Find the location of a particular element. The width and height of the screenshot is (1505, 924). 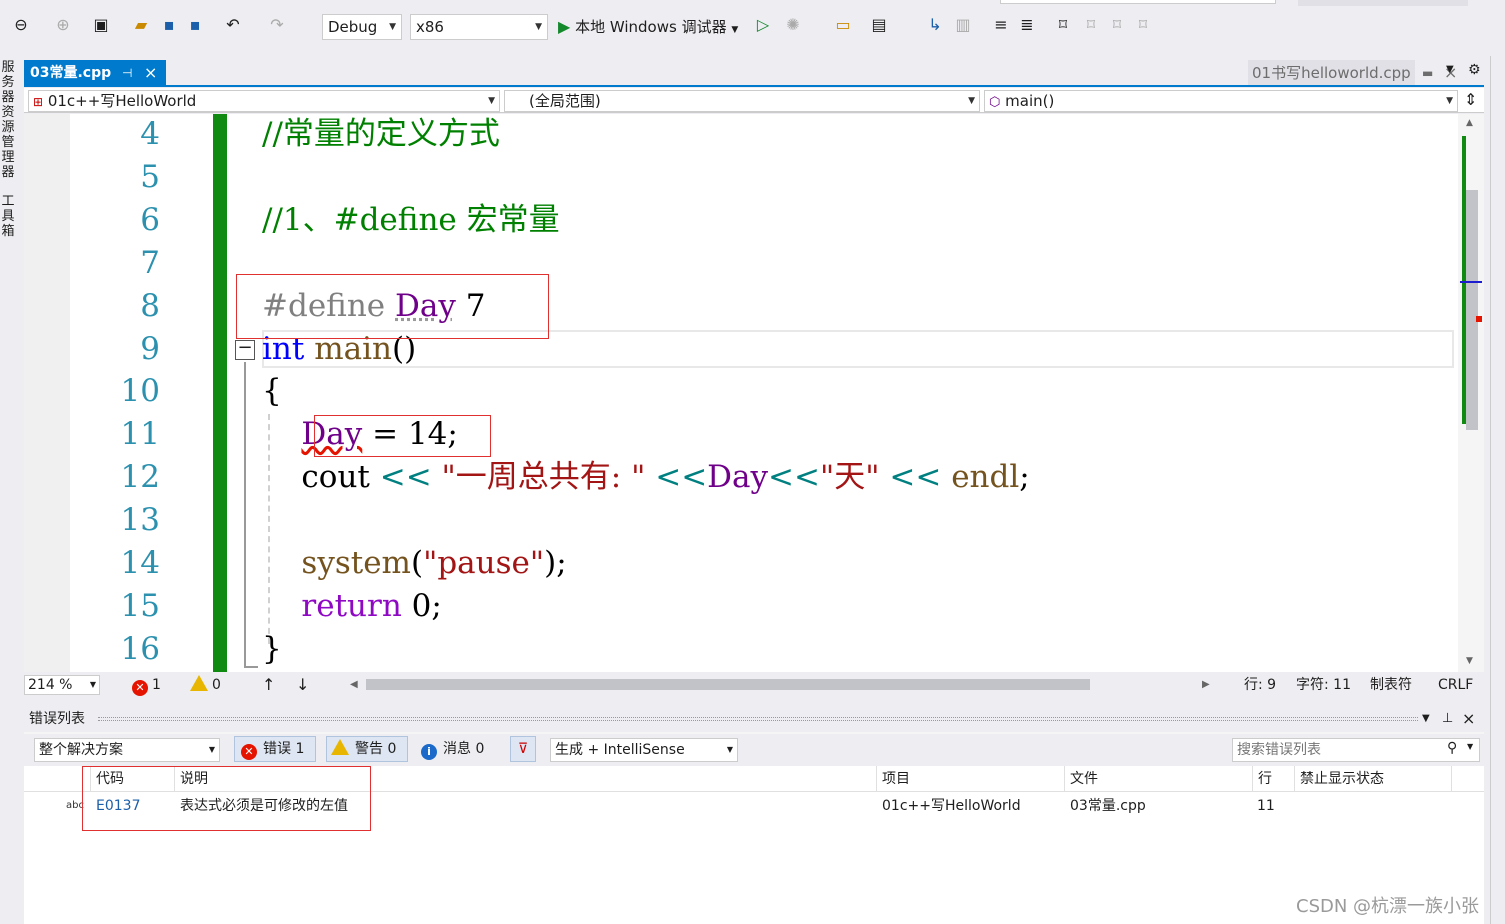

step-icon: ↳ is located at coordinates (935, 25).